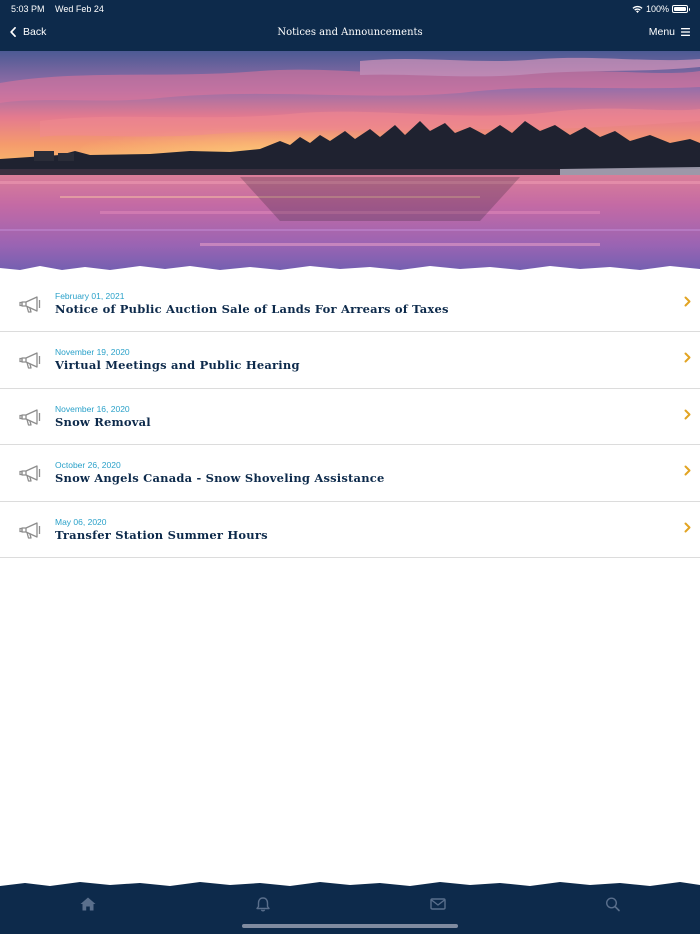  What do you see at coordinates (177, 365) in the screenshot?
I see `notice-title: Virtual Meetings and Public Hearing` at bounding box center [177, 365].